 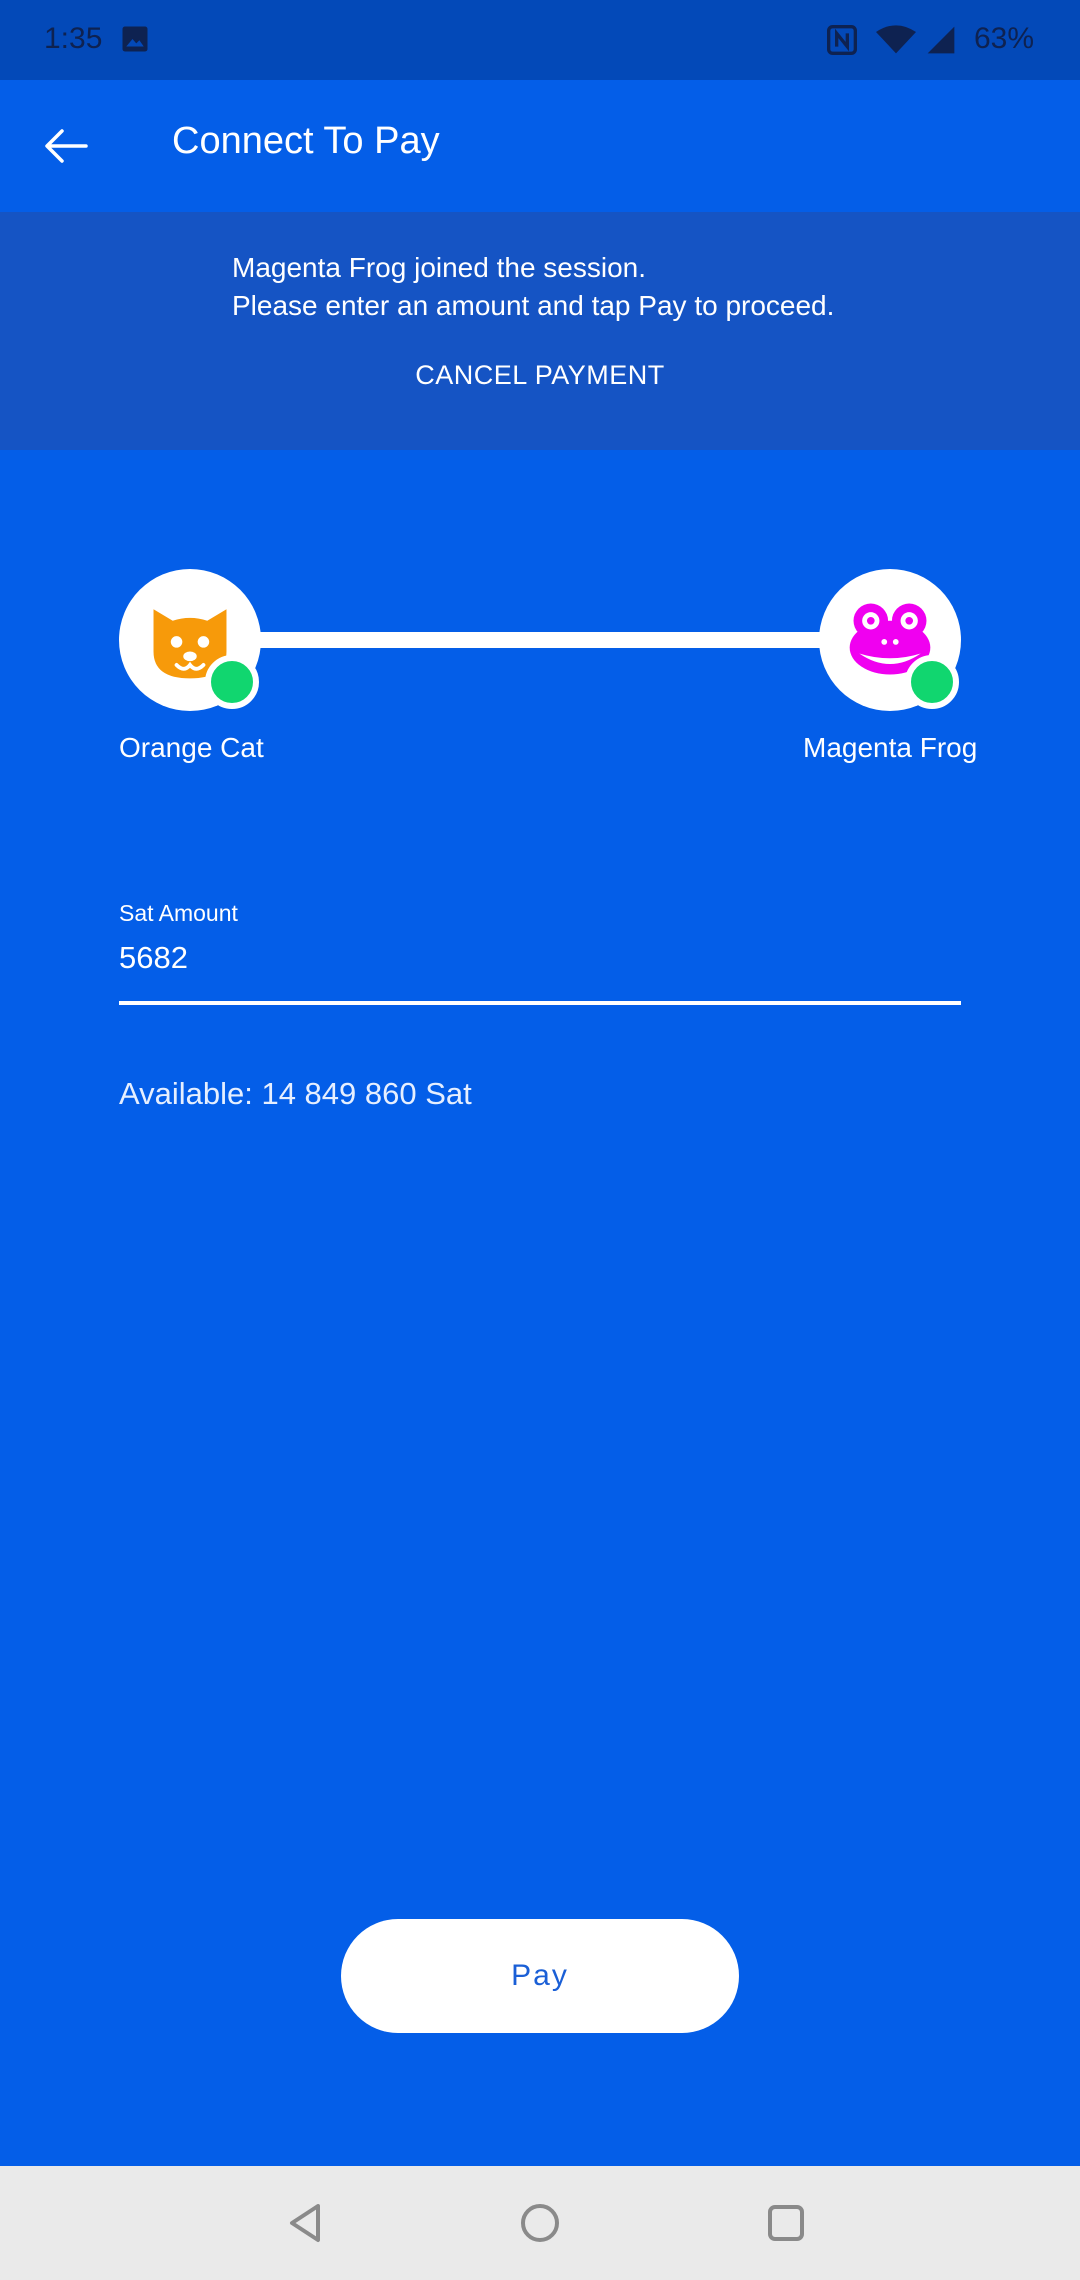 I want to click on payer-name: Orange Cat, so click(x=191, y=747).